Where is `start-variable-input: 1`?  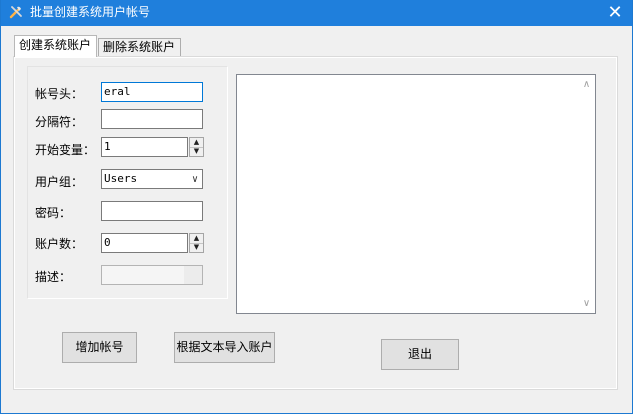
start-variable-input: 1 is located at coordinates (144, 147).